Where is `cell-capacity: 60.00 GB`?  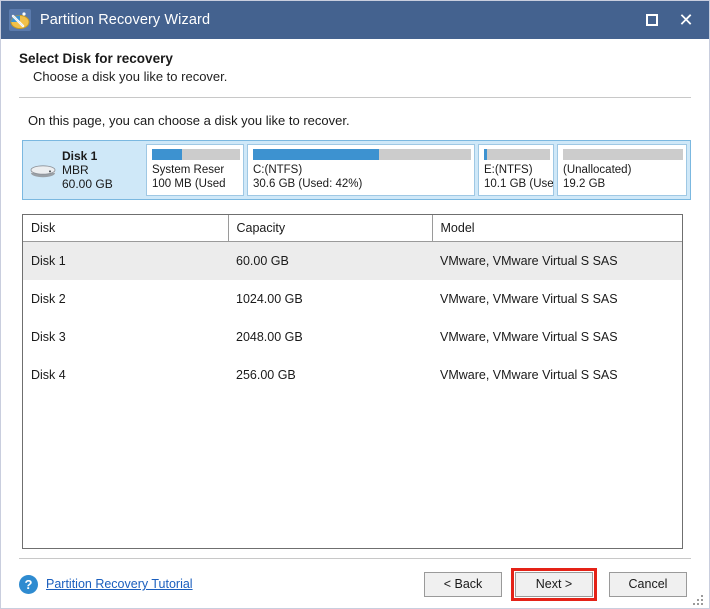
cell-capacity: 60.00 GB is located at coordinates (330, 260).